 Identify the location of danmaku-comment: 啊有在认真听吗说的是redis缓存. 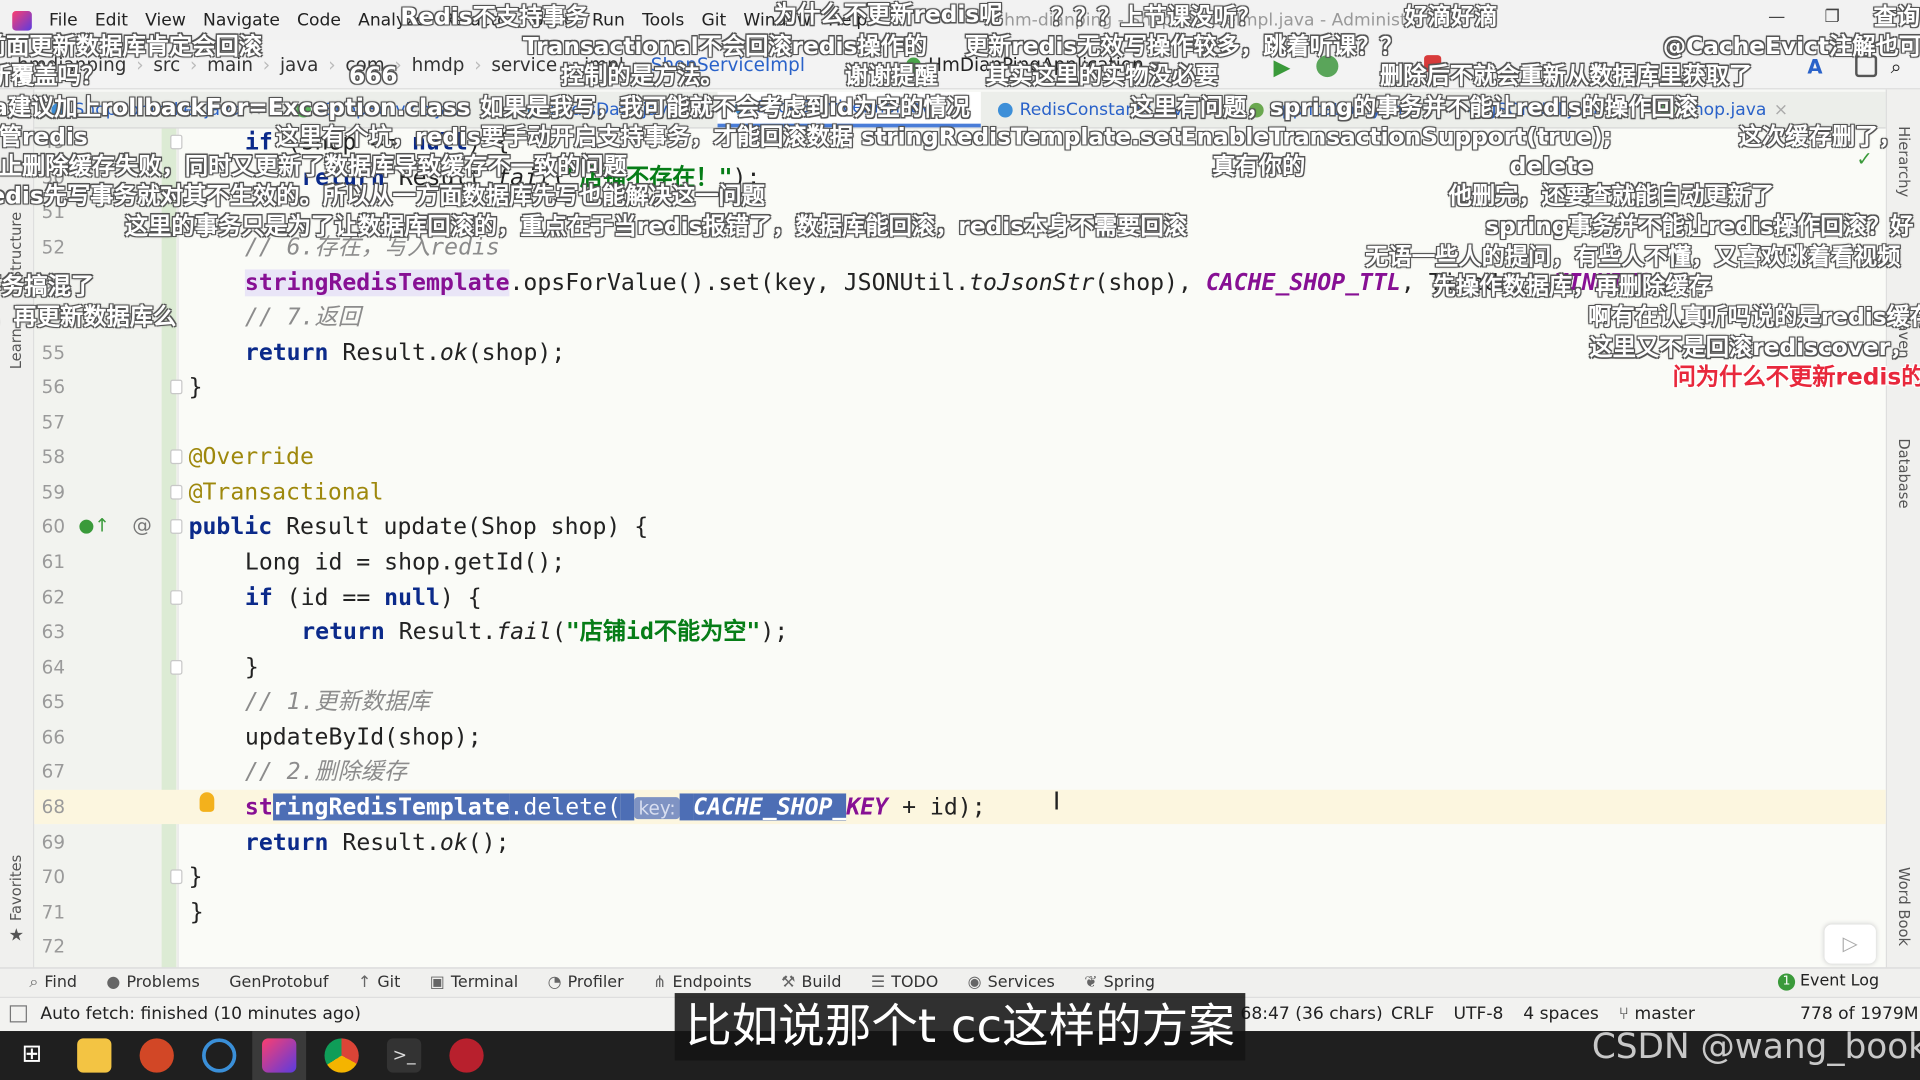
(1754, 317).